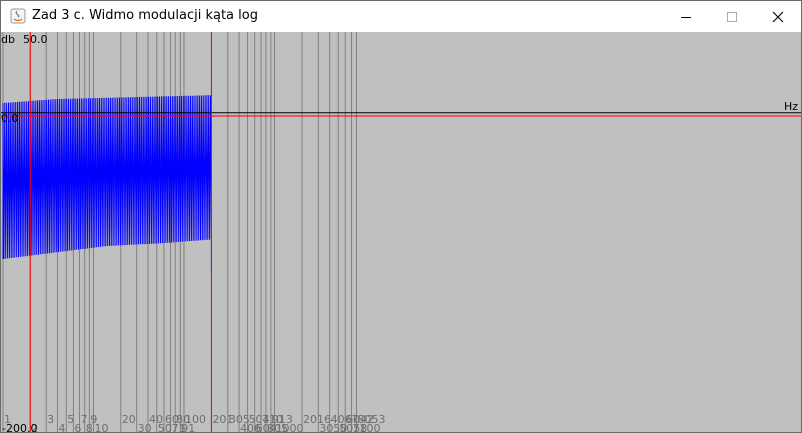  I want to click on x-tick-label: 50, so click(165, 427).